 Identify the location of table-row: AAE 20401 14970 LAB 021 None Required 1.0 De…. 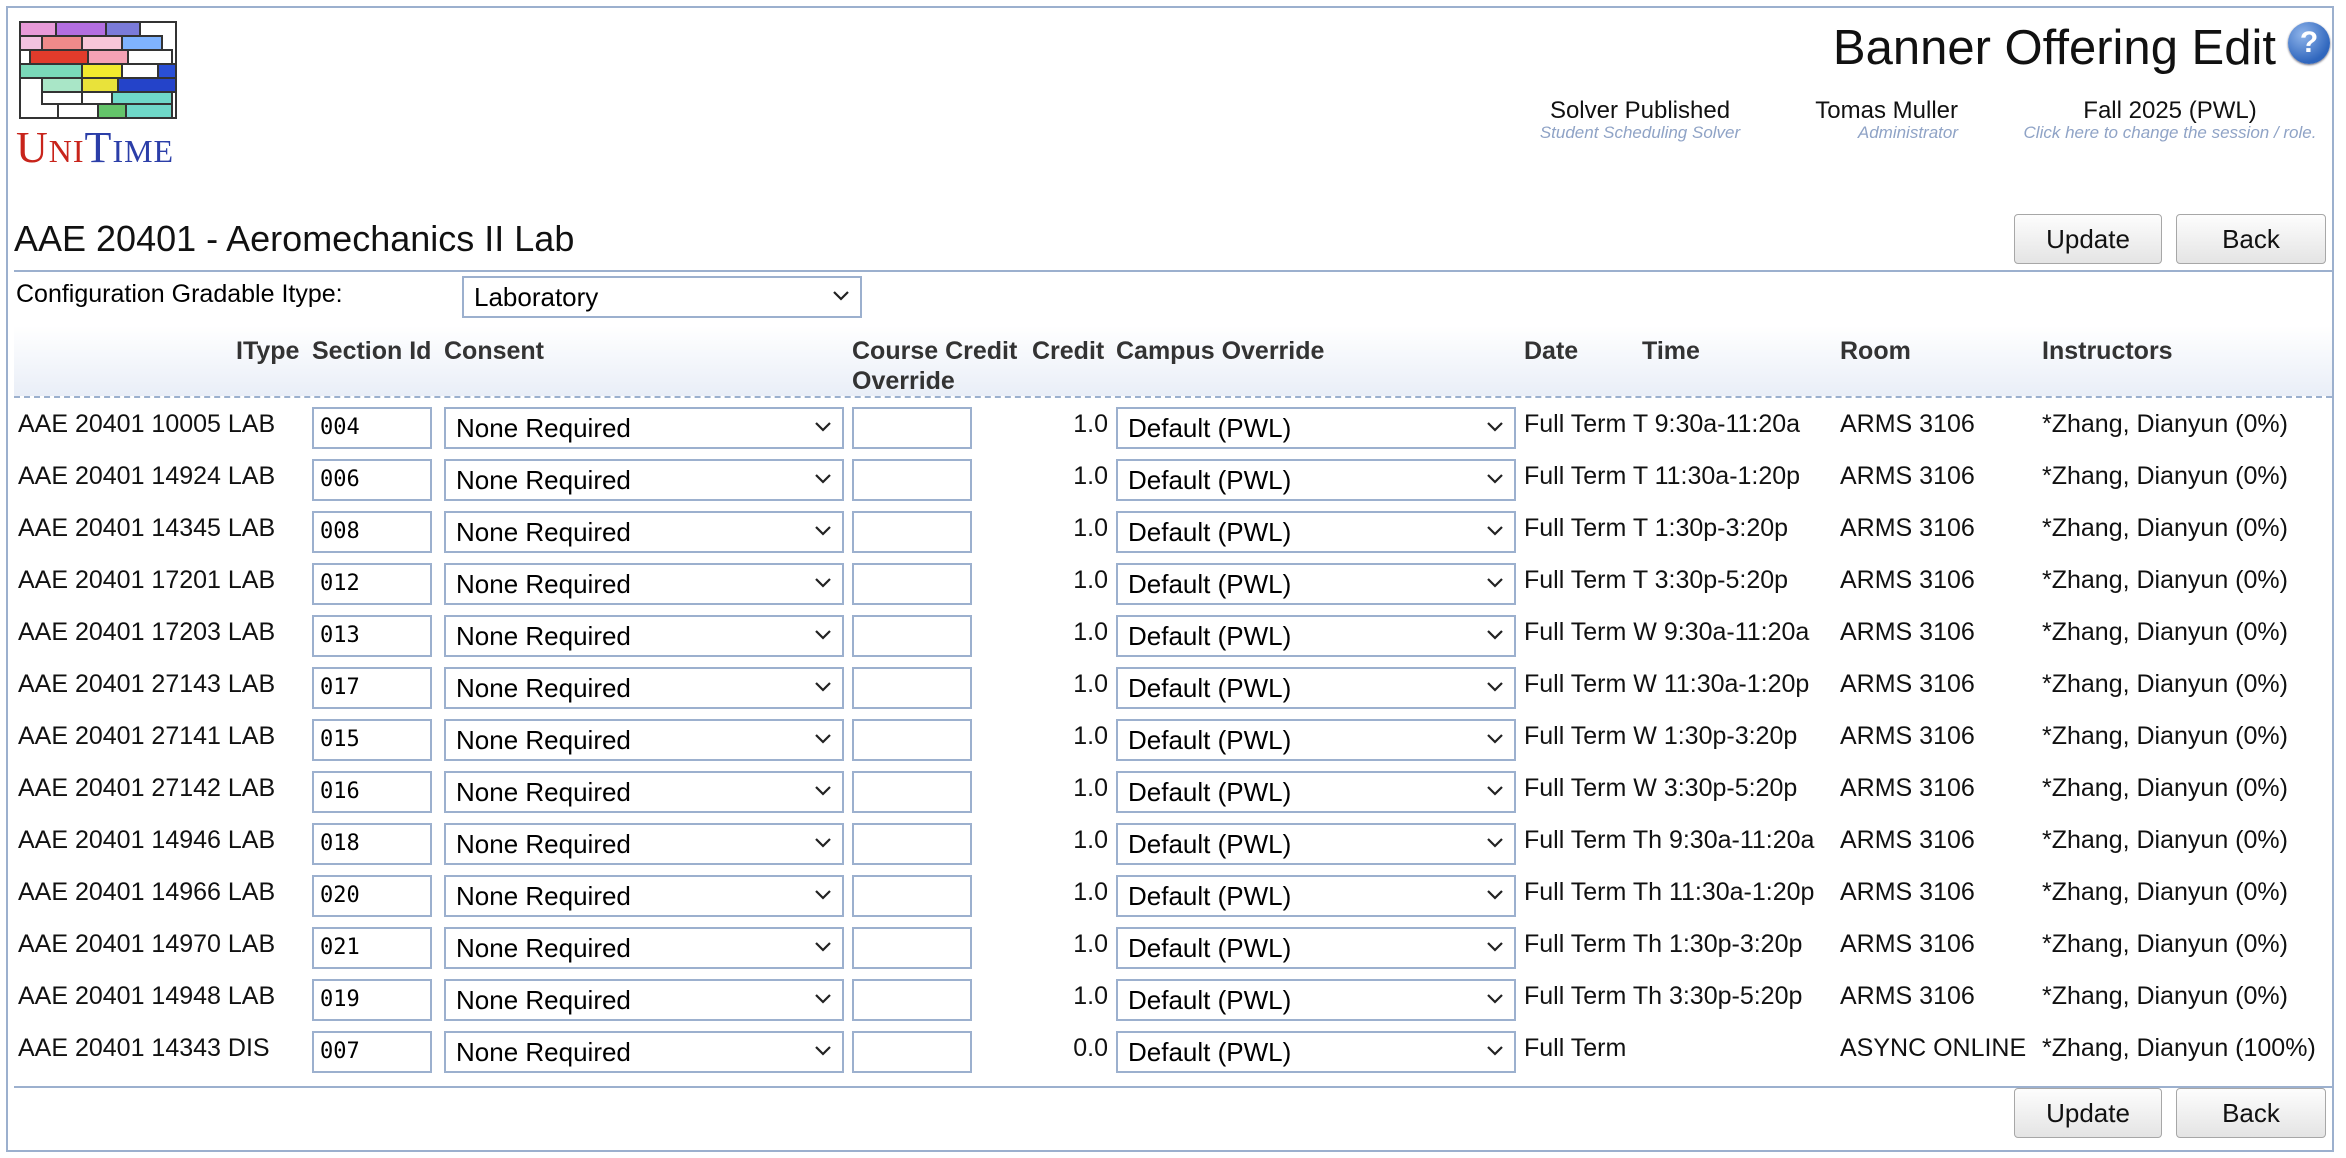
(1173, 948).